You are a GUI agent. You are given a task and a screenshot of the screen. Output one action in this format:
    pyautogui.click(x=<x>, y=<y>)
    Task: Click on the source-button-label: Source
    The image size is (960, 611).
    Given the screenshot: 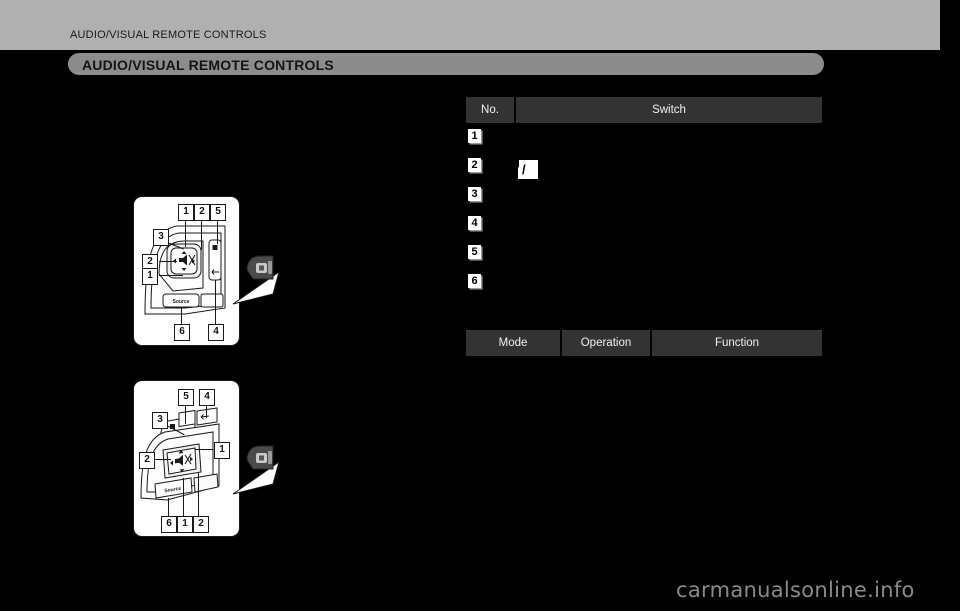 What is the action you would take?
    pyautogui.click(x=181, y=302)
    